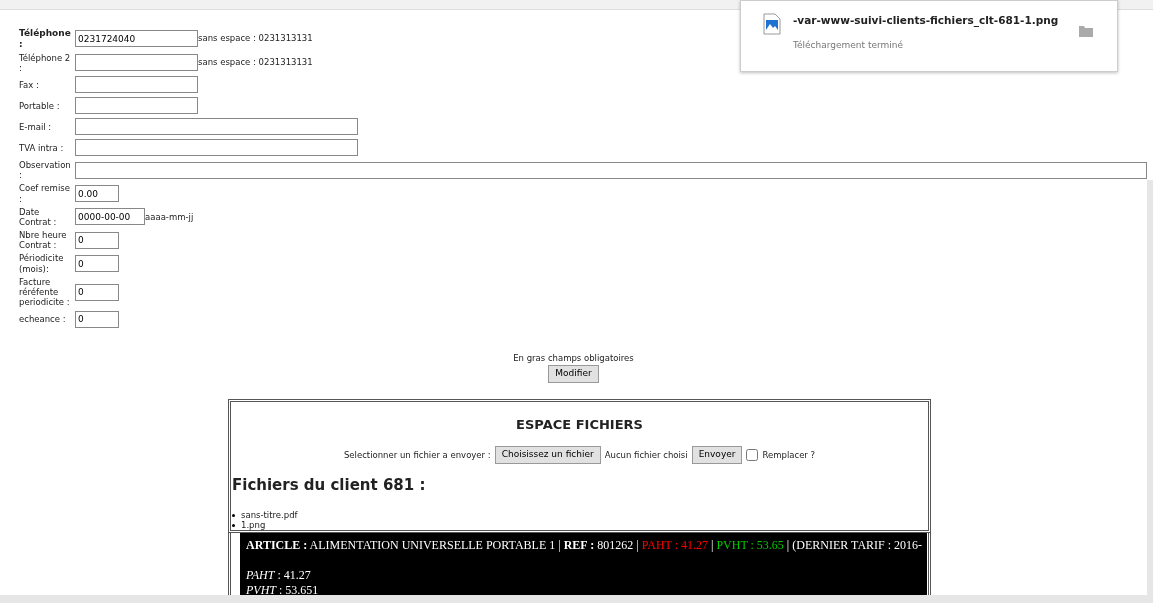 This screenshot has height=603, width=1153. Describe the element at coordinates (45, 292) in the screenshot. I see `field-label: Facture réréfente periodicite :` at that location.